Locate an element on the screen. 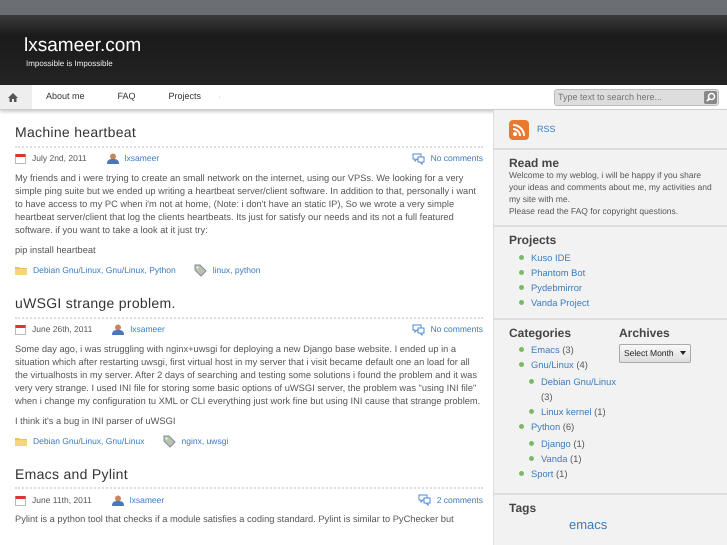 The height and width of the screenshot is (545, 727). caret-icon is located at coordinates (683, 353).